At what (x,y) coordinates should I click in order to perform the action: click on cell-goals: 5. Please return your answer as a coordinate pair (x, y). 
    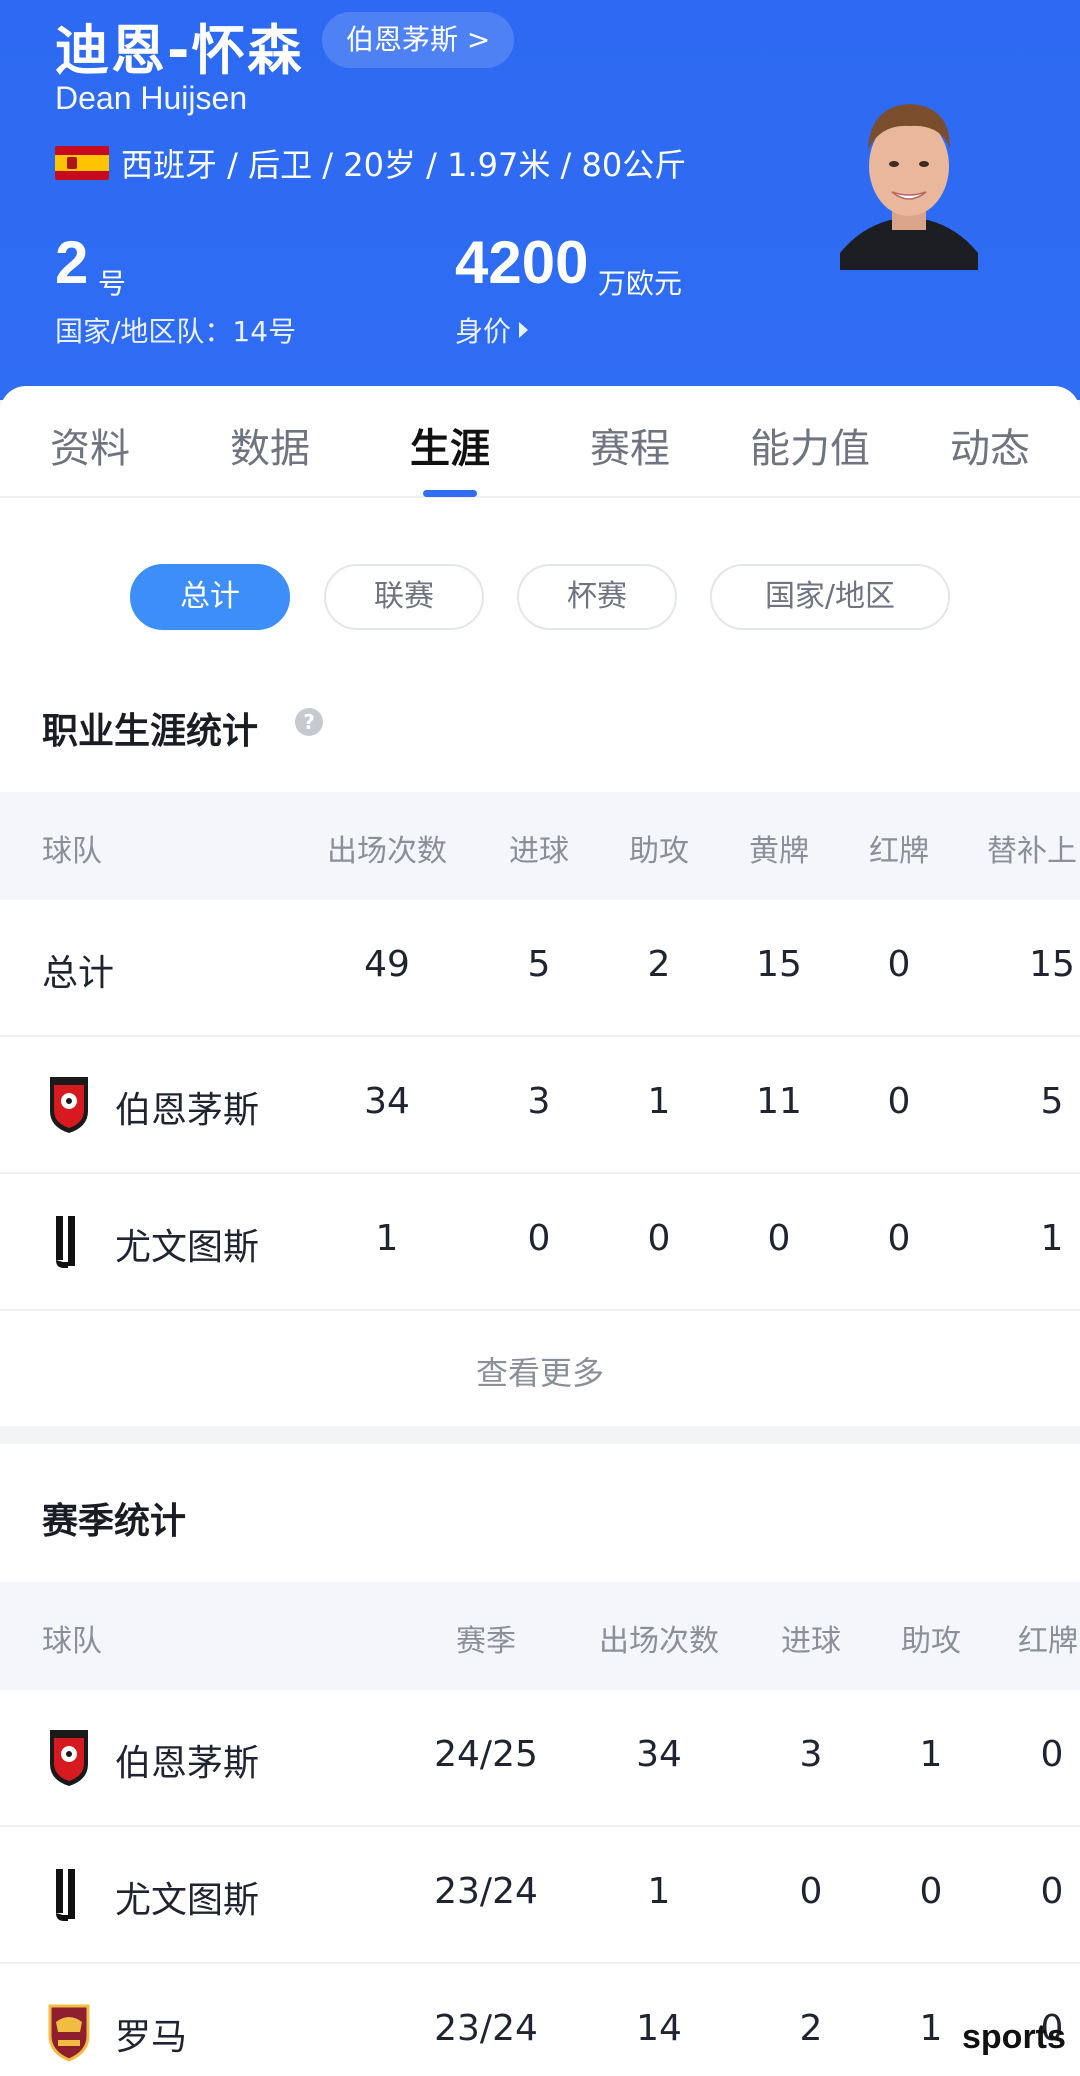
    Looking at the image, I should click on (539, 964).